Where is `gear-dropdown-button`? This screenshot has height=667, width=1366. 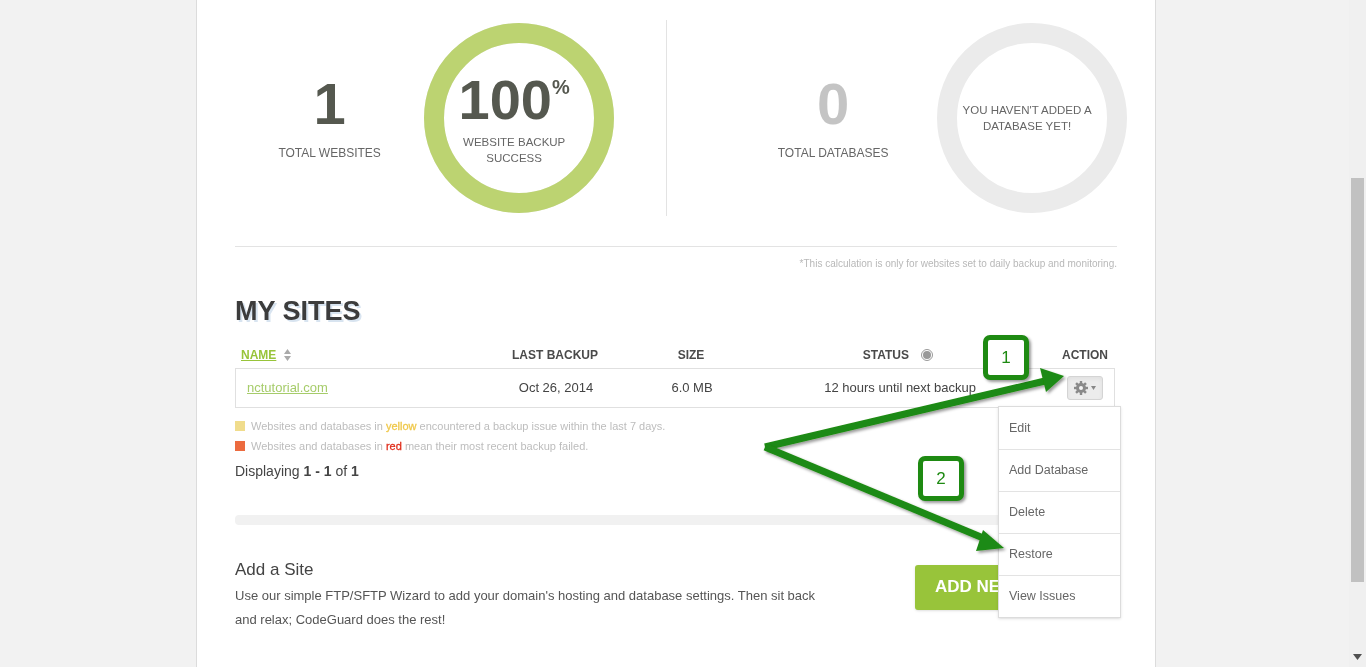
gear-dropdown-button is located at coordinates (1085, 387).